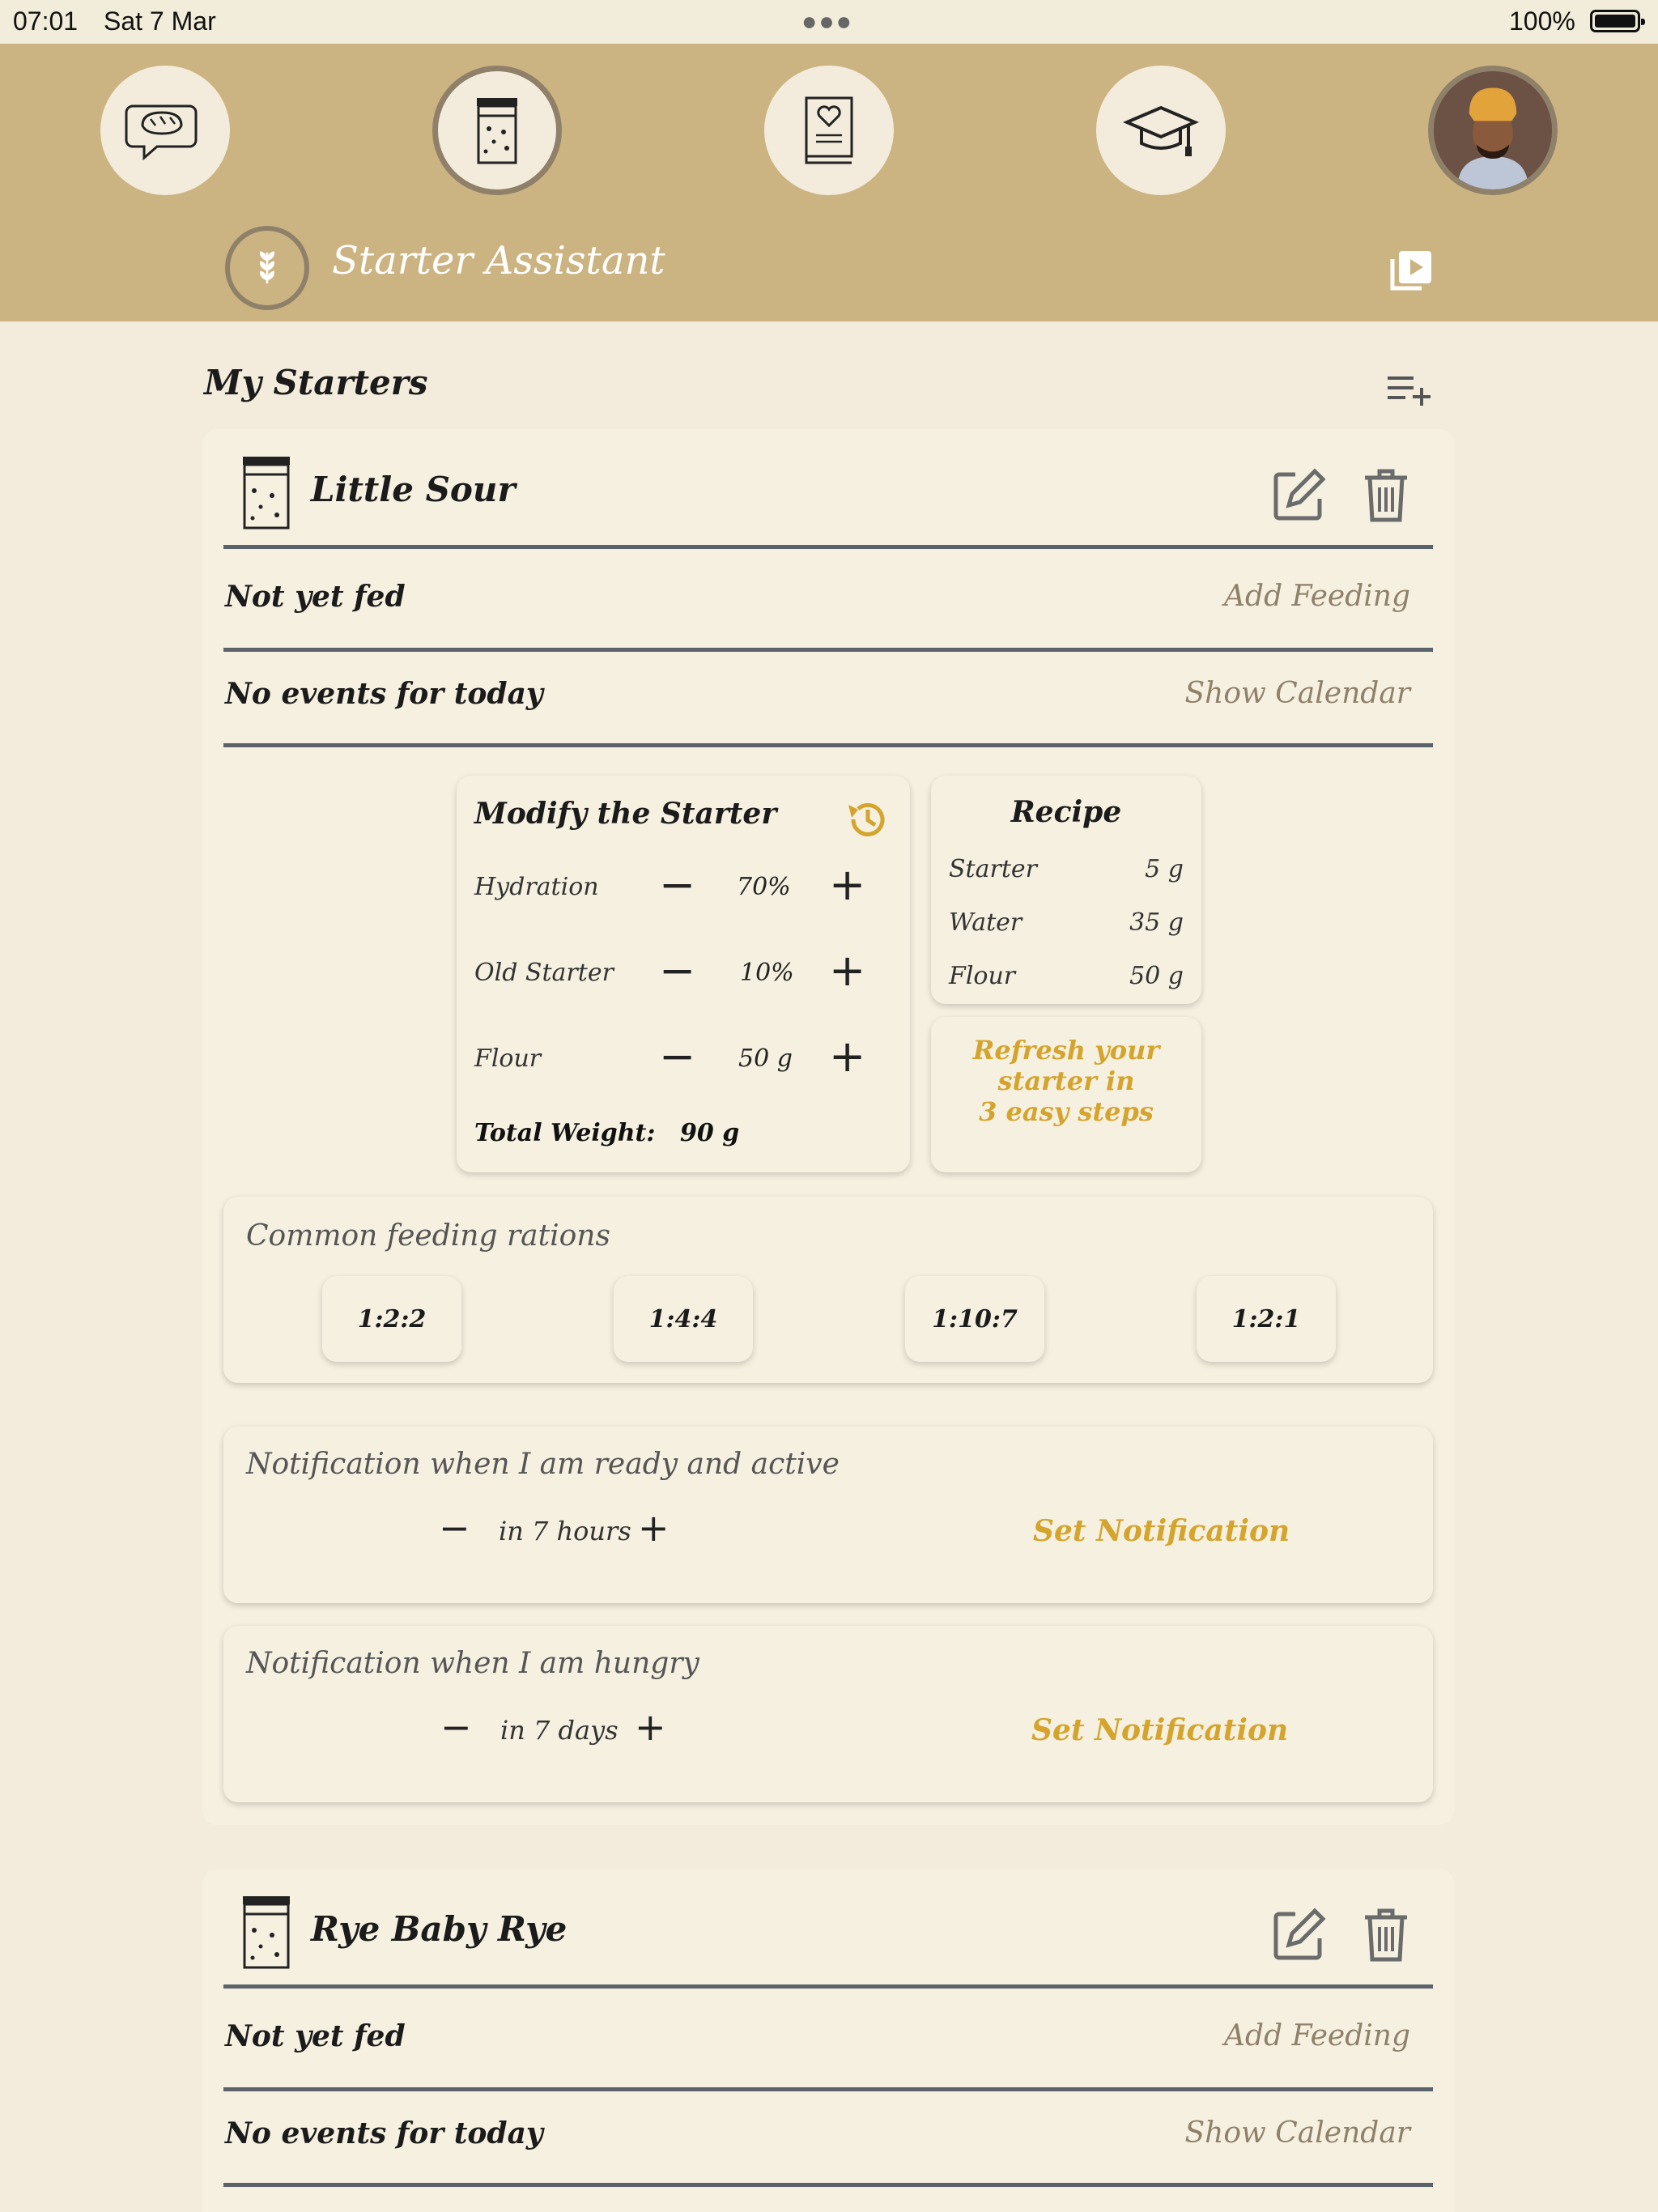 This screenshot has width=1658, height=2212. What do you see at coordinates (472, 1663) in the screenshot?
I see `hungry-notification-title: Notification when I am hungry` at bounding box center [472, 1663].